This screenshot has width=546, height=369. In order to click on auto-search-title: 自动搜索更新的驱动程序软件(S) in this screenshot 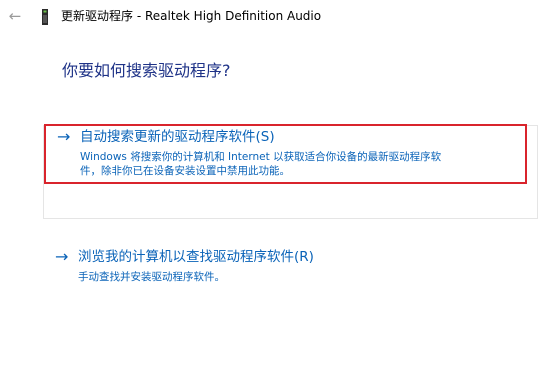, I will do `click(177, 137)`.